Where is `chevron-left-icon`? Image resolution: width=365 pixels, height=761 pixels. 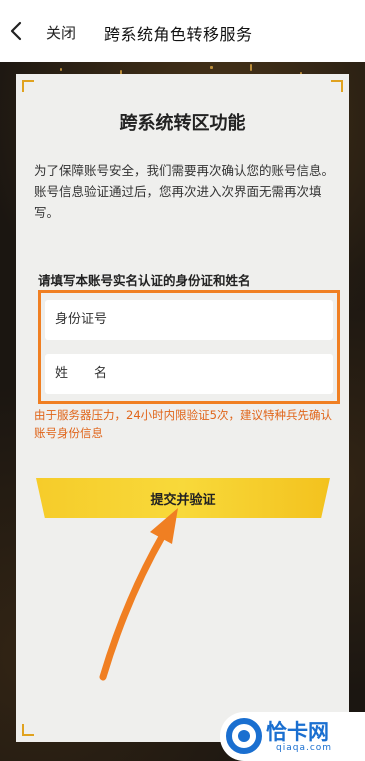 chevron-left-icon is located at coordinates (16, 31).